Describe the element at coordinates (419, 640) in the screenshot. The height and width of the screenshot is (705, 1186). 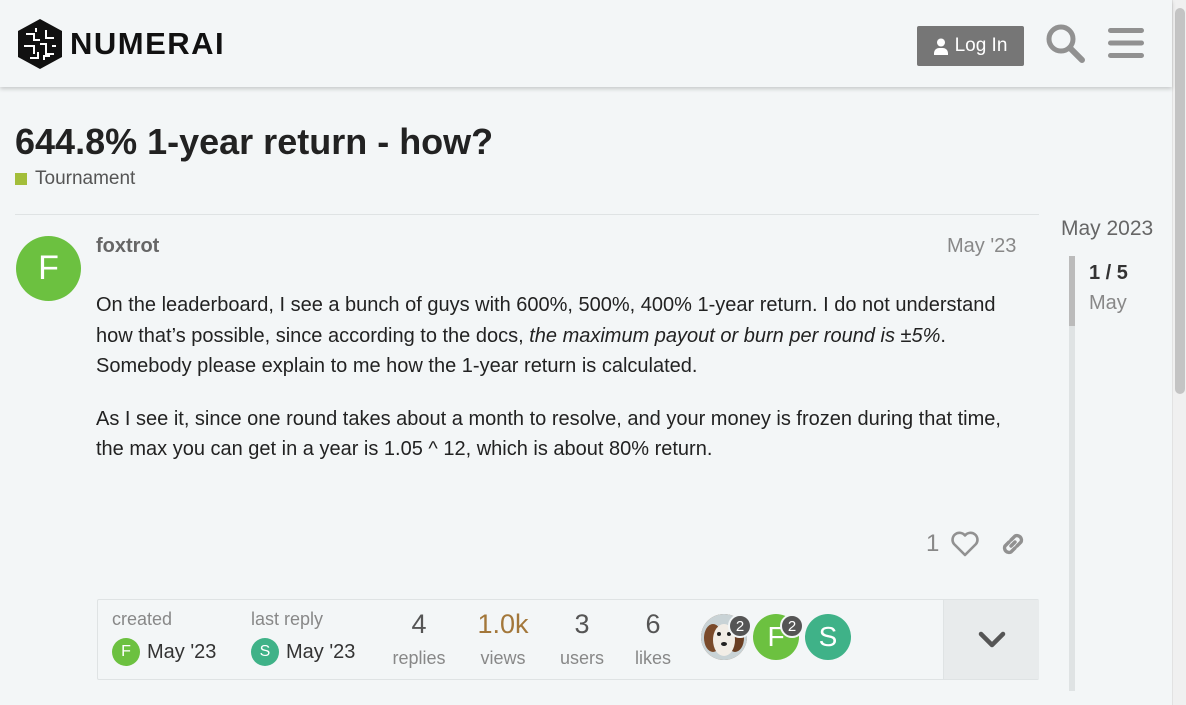
I see `stat-replies: 4 replies` at that location.